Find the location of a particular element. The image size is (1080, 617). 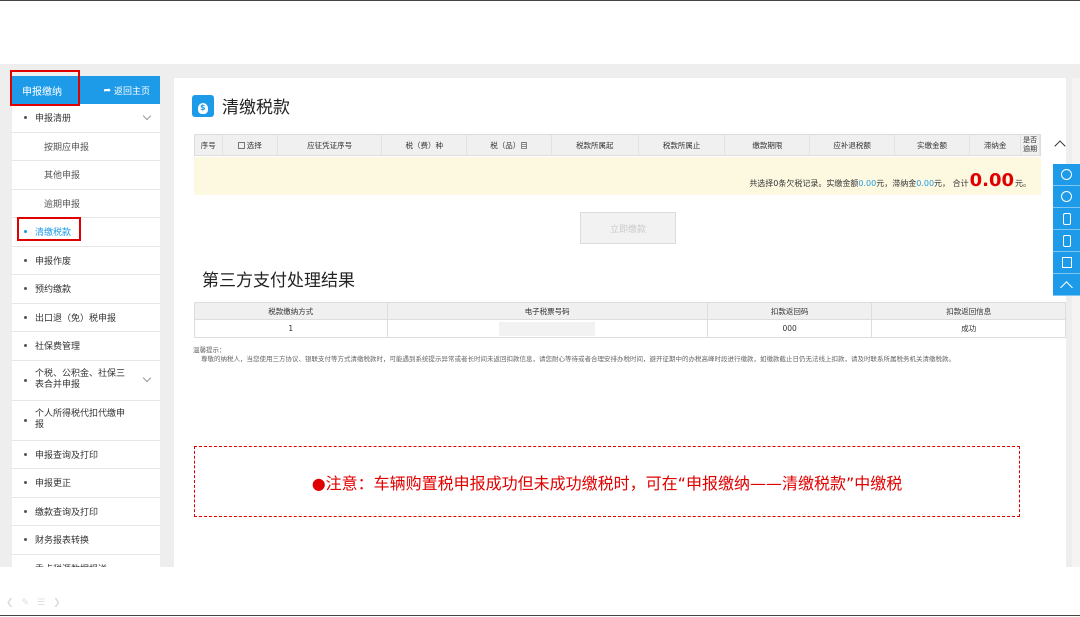

sidebar-item-label: 财务报表转换 is located at coordinates (62, 541).